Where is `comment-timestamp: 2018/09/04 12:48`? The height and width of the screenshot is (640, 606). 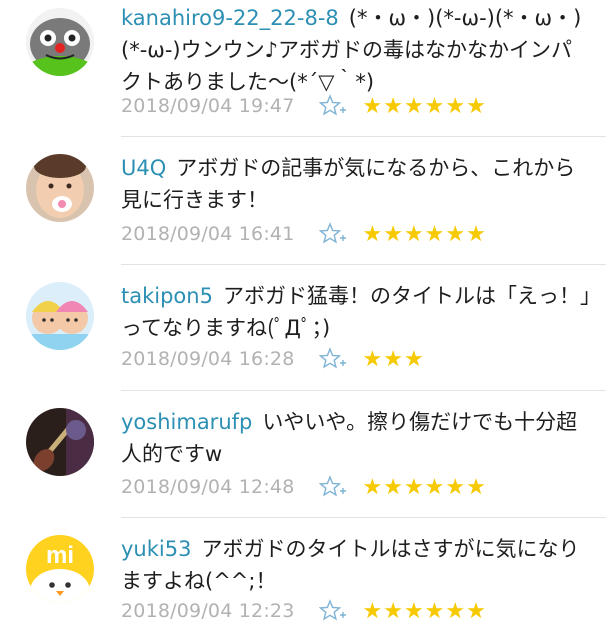
comment-timestamp: 2018/09/04 12:48 is located at coordinates (208, 487).